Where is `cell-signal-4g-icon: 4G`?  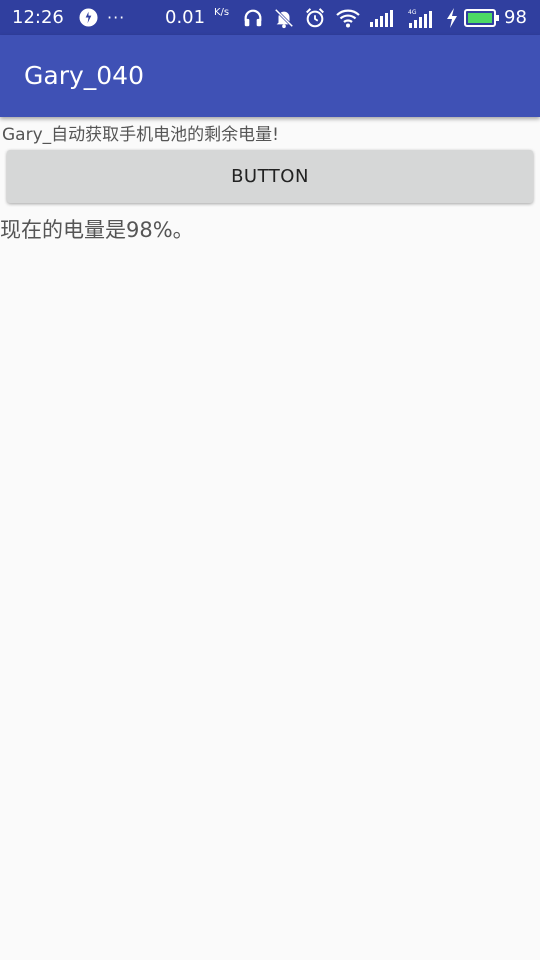
cell-signal-4g-icon: 4G is located at coordinates (422, 17).